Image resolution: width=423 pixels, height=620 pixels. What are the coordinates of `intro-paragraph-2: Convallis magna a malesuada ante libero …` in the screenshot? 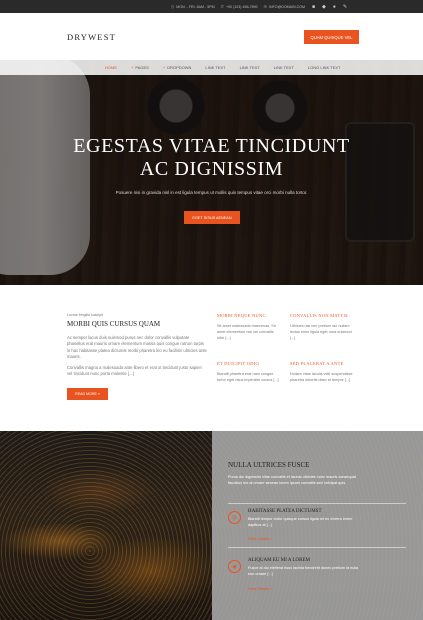 It's located at (134, 371).